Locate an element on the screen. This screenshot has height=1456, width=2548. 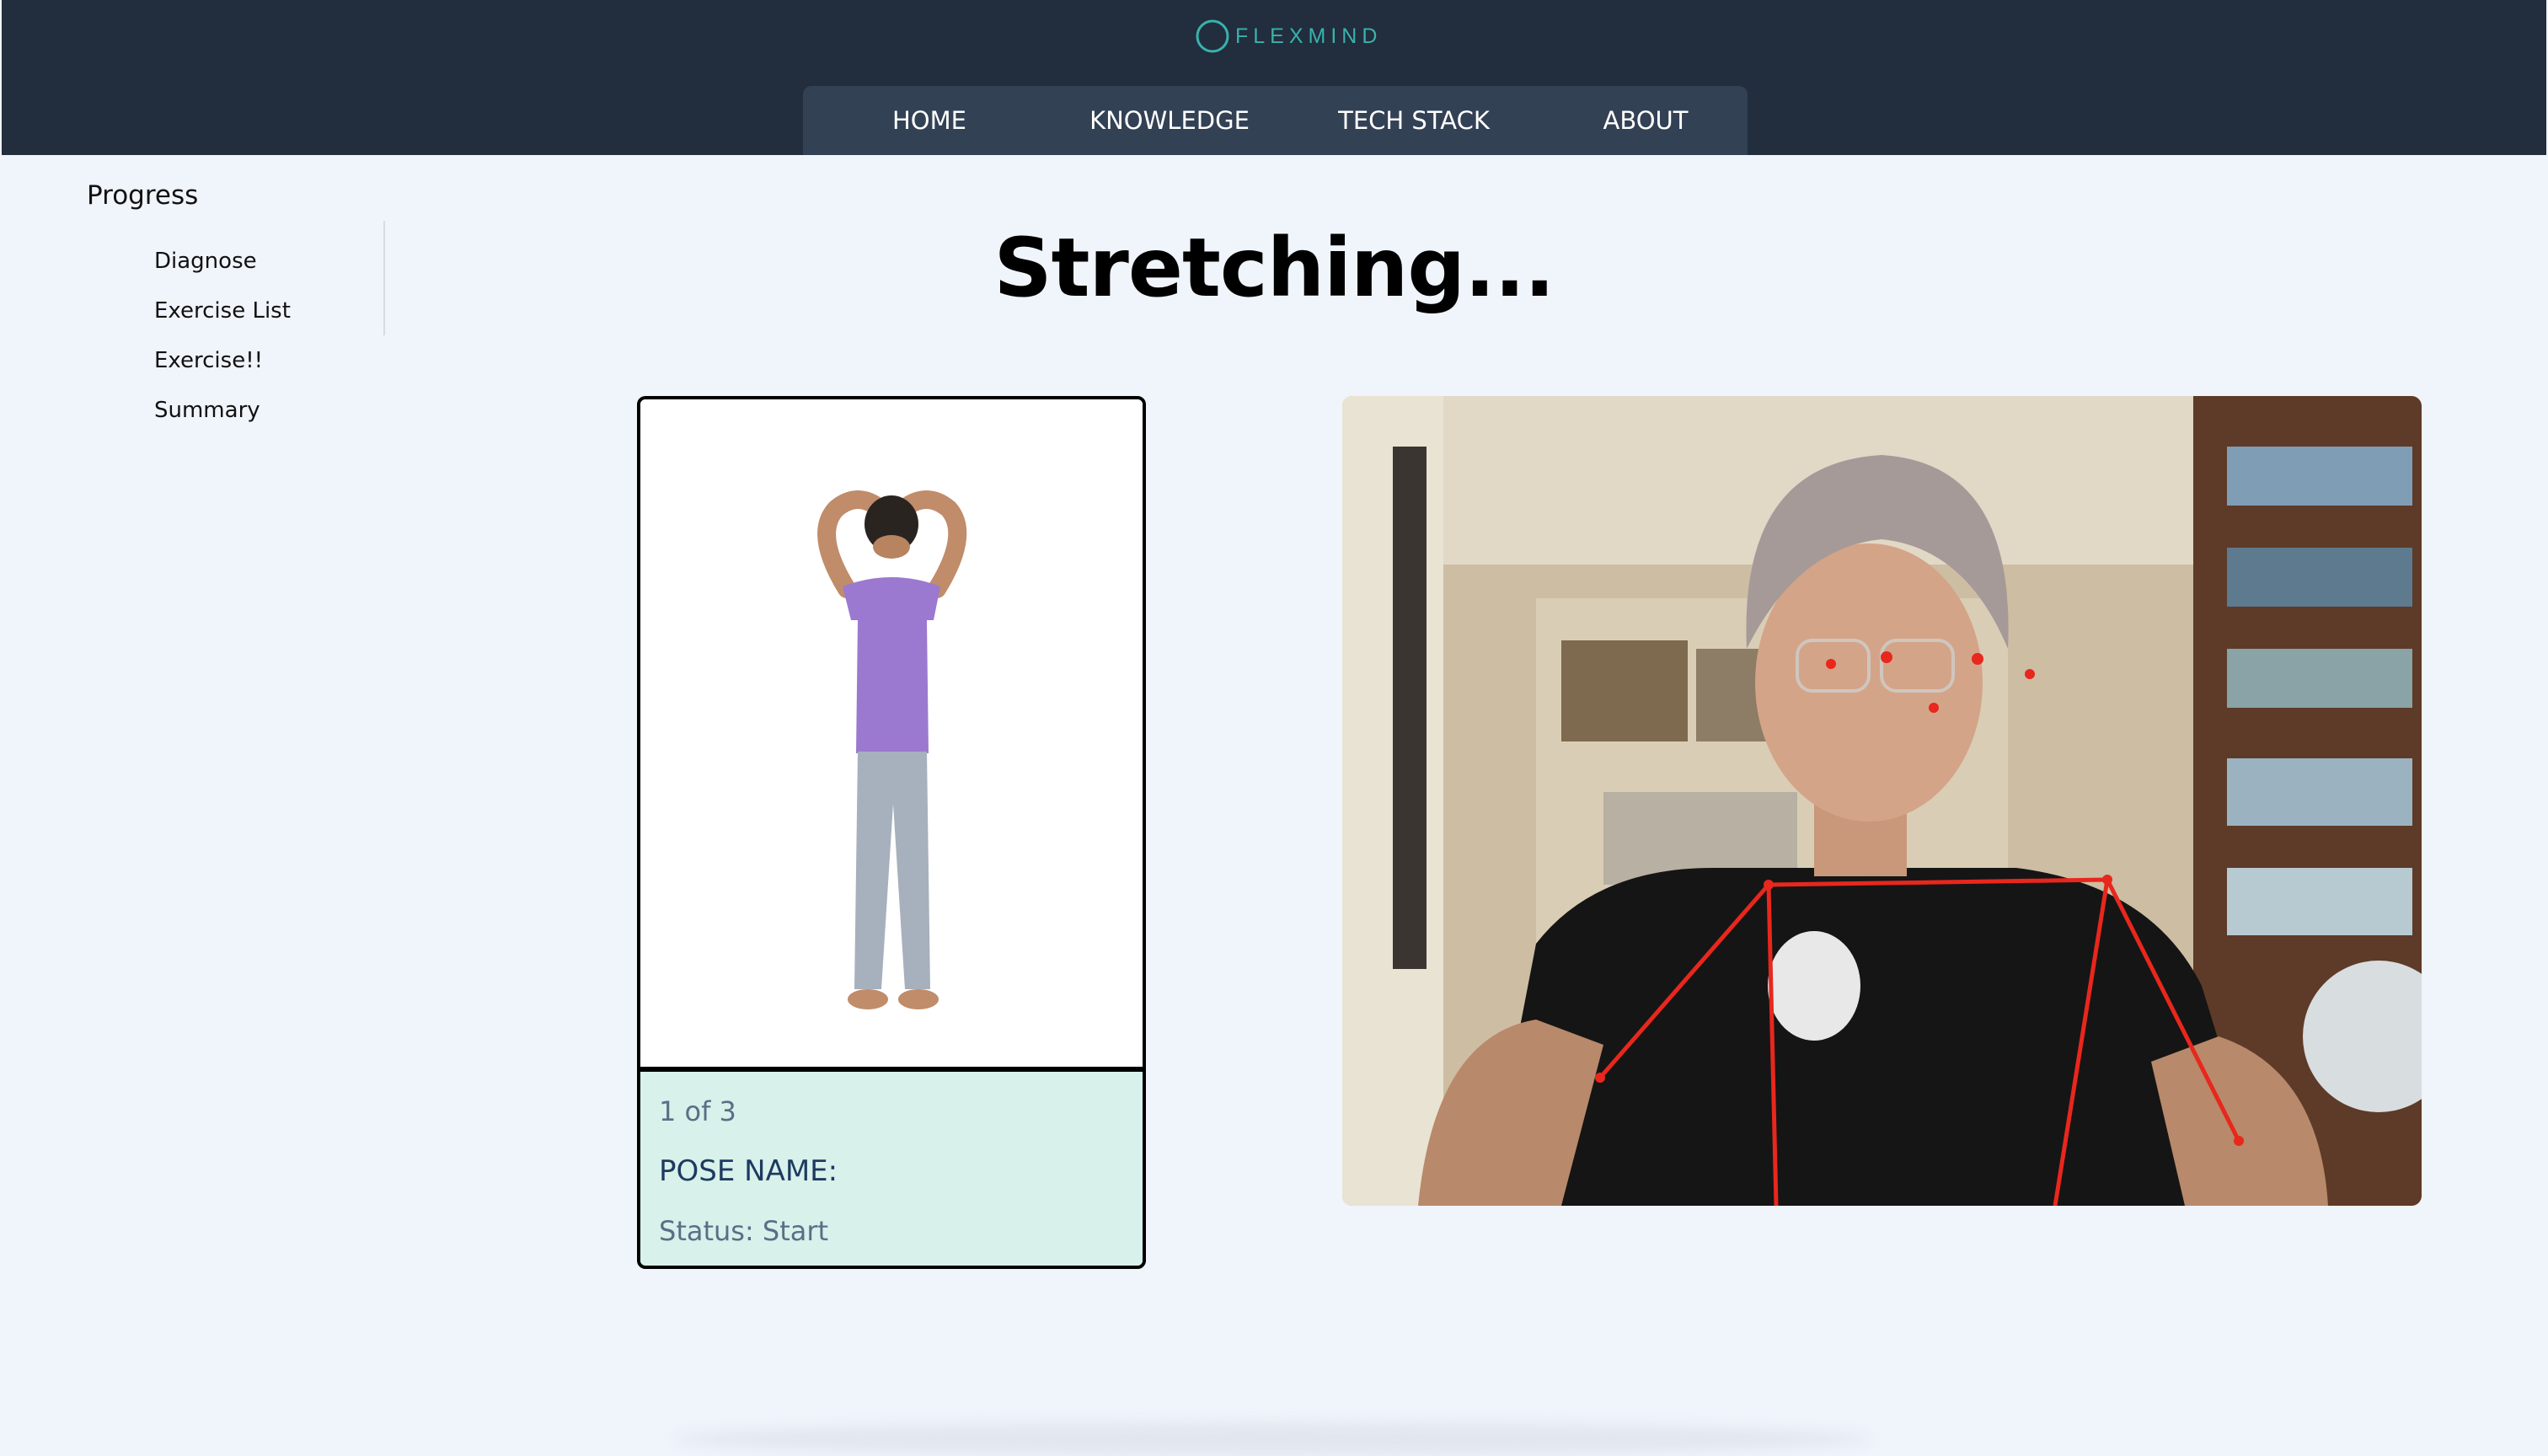
bottom-shadow is located at coordinates (1272, 1439).